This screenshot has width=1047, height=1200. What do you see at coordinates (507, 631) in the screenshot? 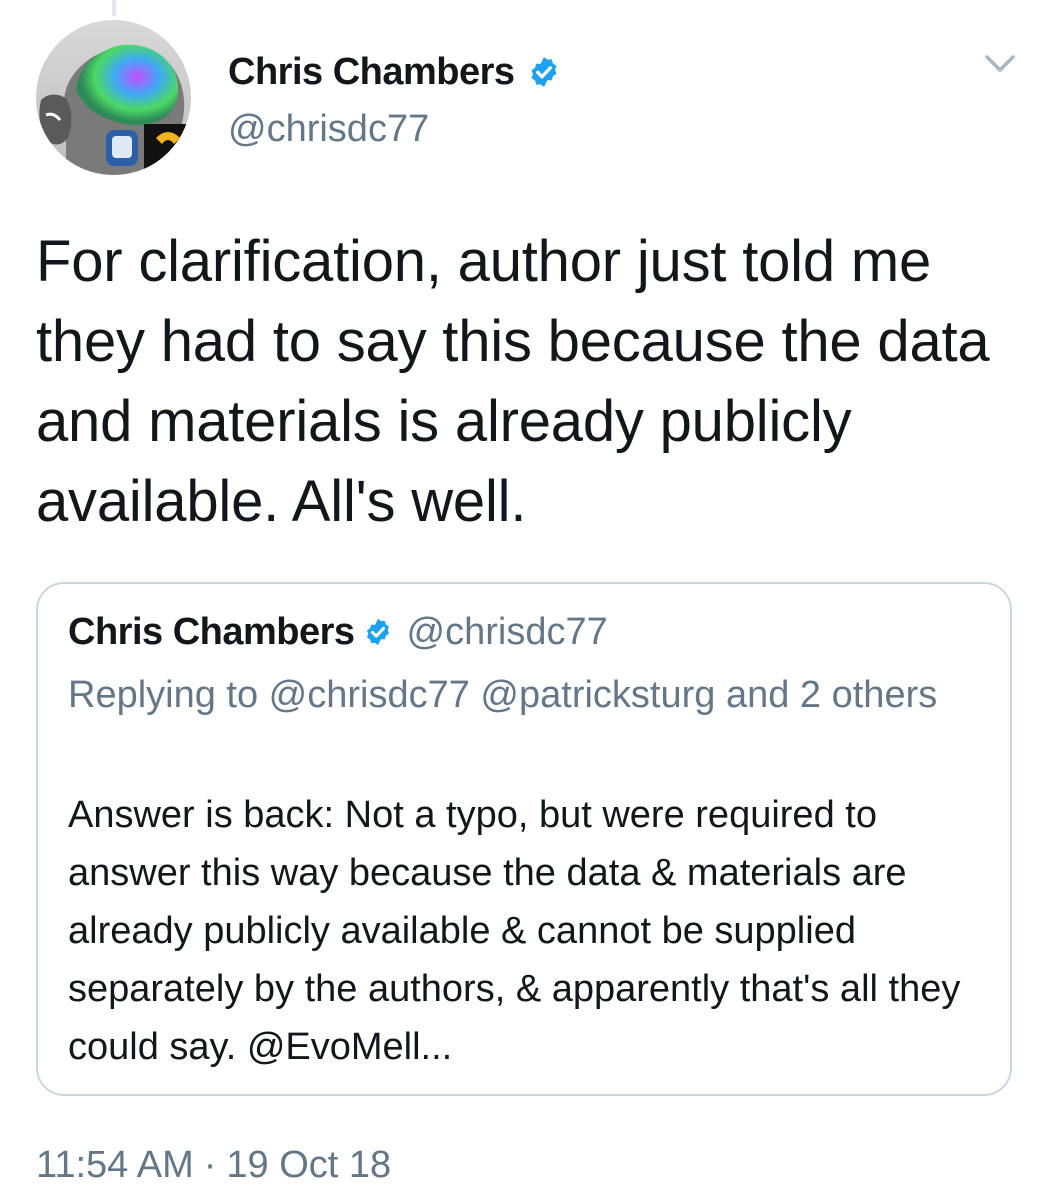
I see `quoted-author-handle: @chrisdc77` at bounding box center [507, 631].